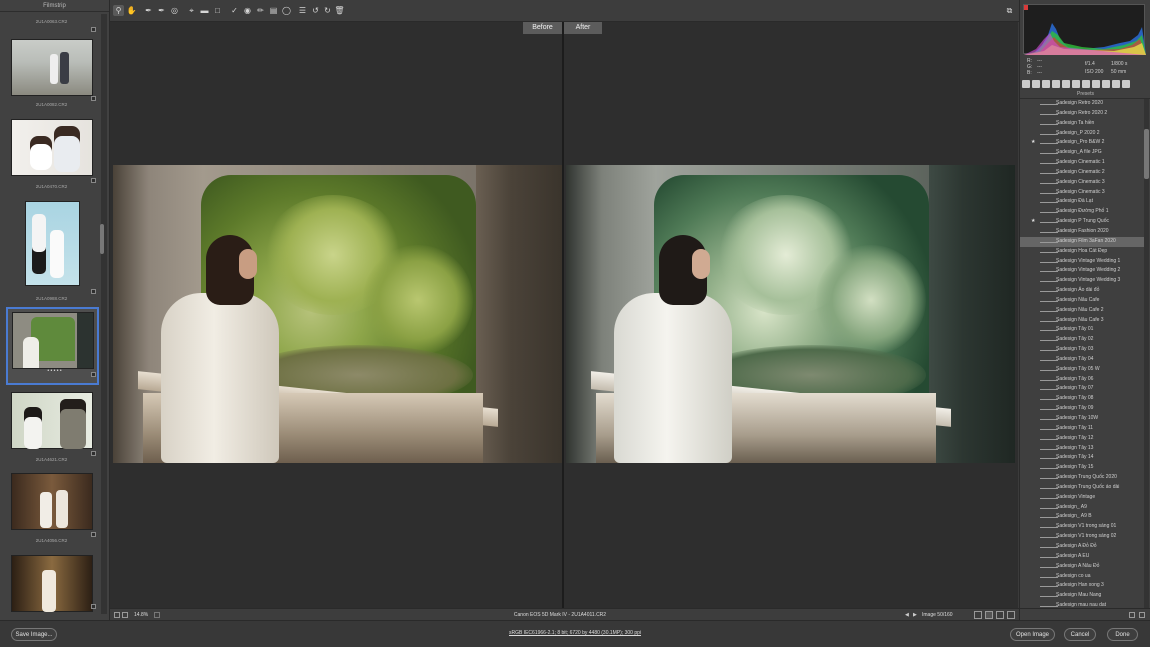  Describe the element at coordinates (1009, 10) in the screenshot. I see `fullscreen-icon: ⧉` at that location.